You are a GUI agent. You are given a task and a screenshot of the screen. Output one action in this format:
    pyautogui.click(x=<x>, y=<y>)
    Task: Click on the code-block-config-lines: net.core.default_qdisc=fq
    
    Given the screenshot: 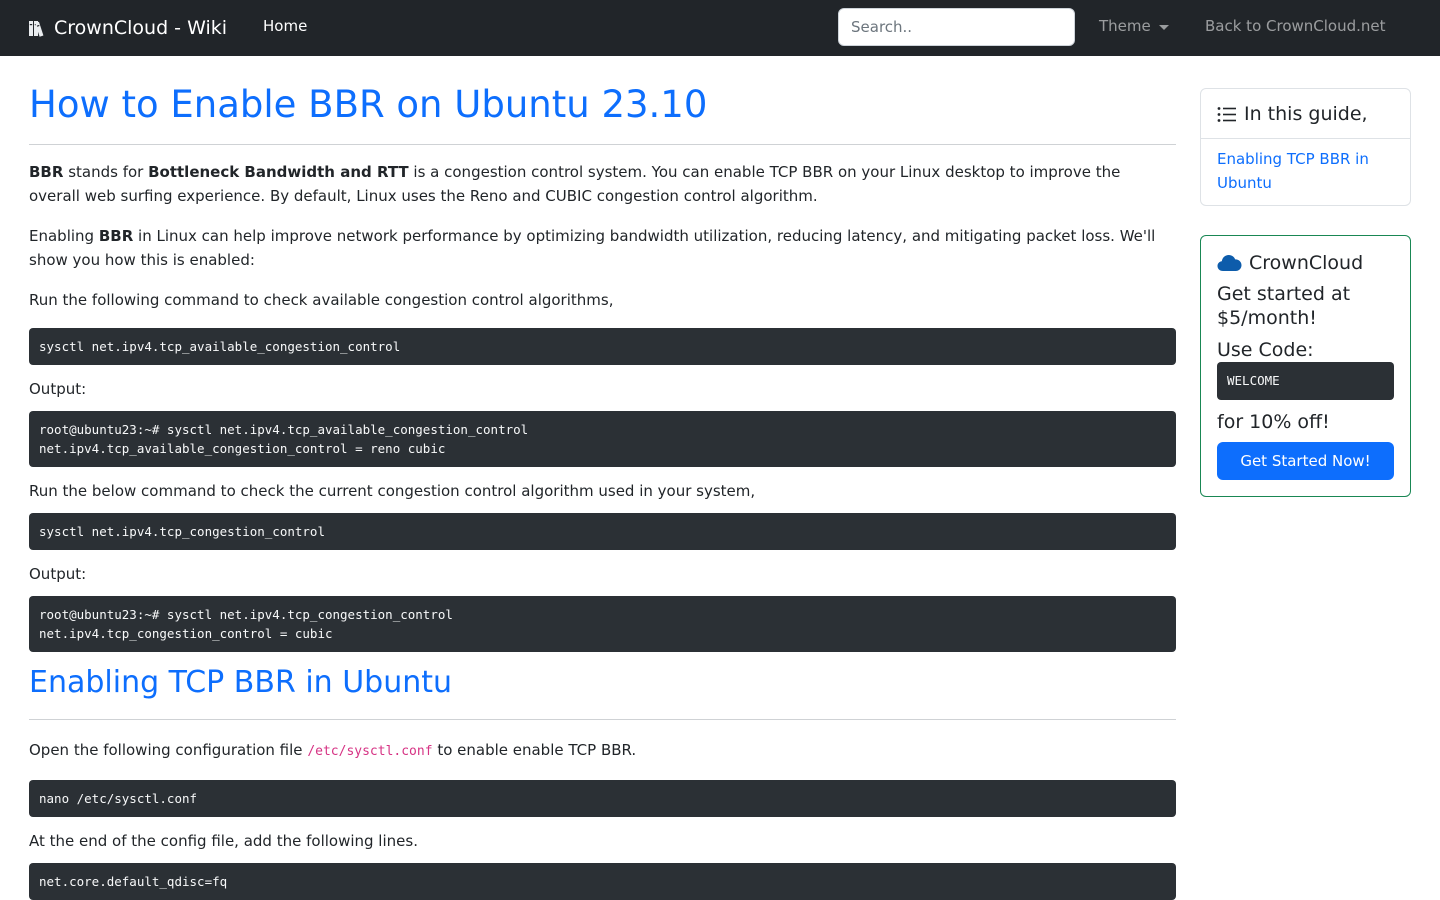 What is the action you would take?
    pyautogui.click(x=602, y=881)
    